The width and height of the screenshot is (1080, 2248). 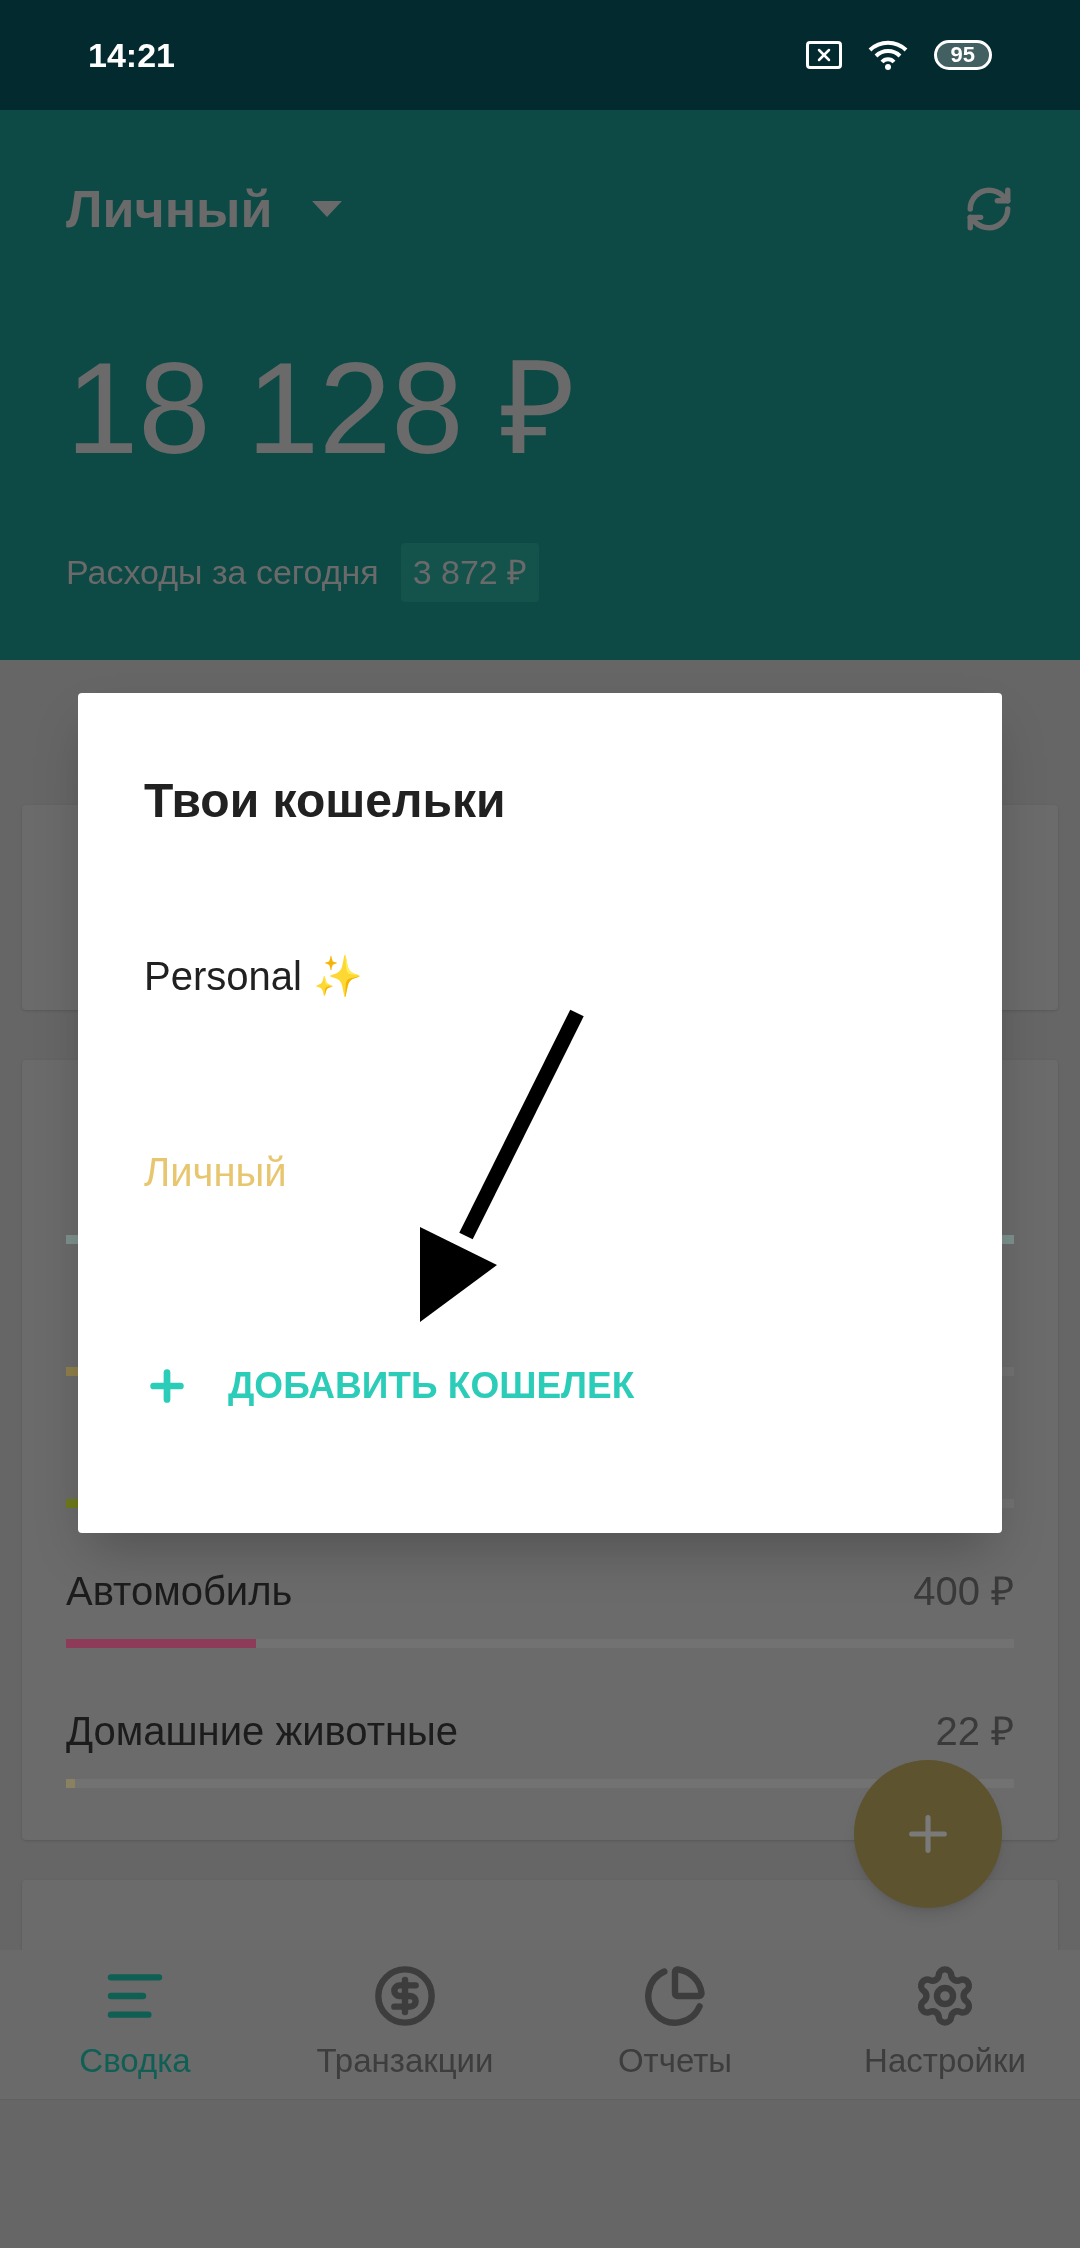 What do you see at coordinates (169, 209) in the screenshot?
I see `wallet-name: Личный` at bounding box center [169, 209].